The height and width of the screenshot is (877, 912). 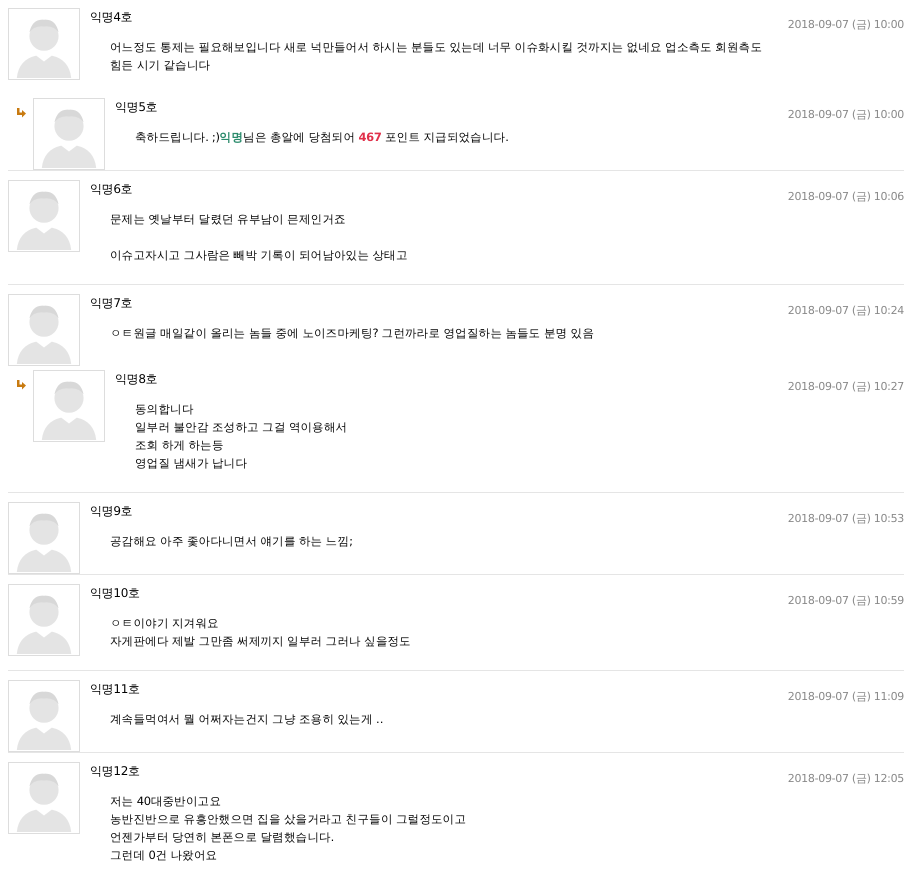 I want to click on comment-text: 문제는 옛날부터 달렸던 유부남이 믄제인거죠, so click(x=228, y=219).